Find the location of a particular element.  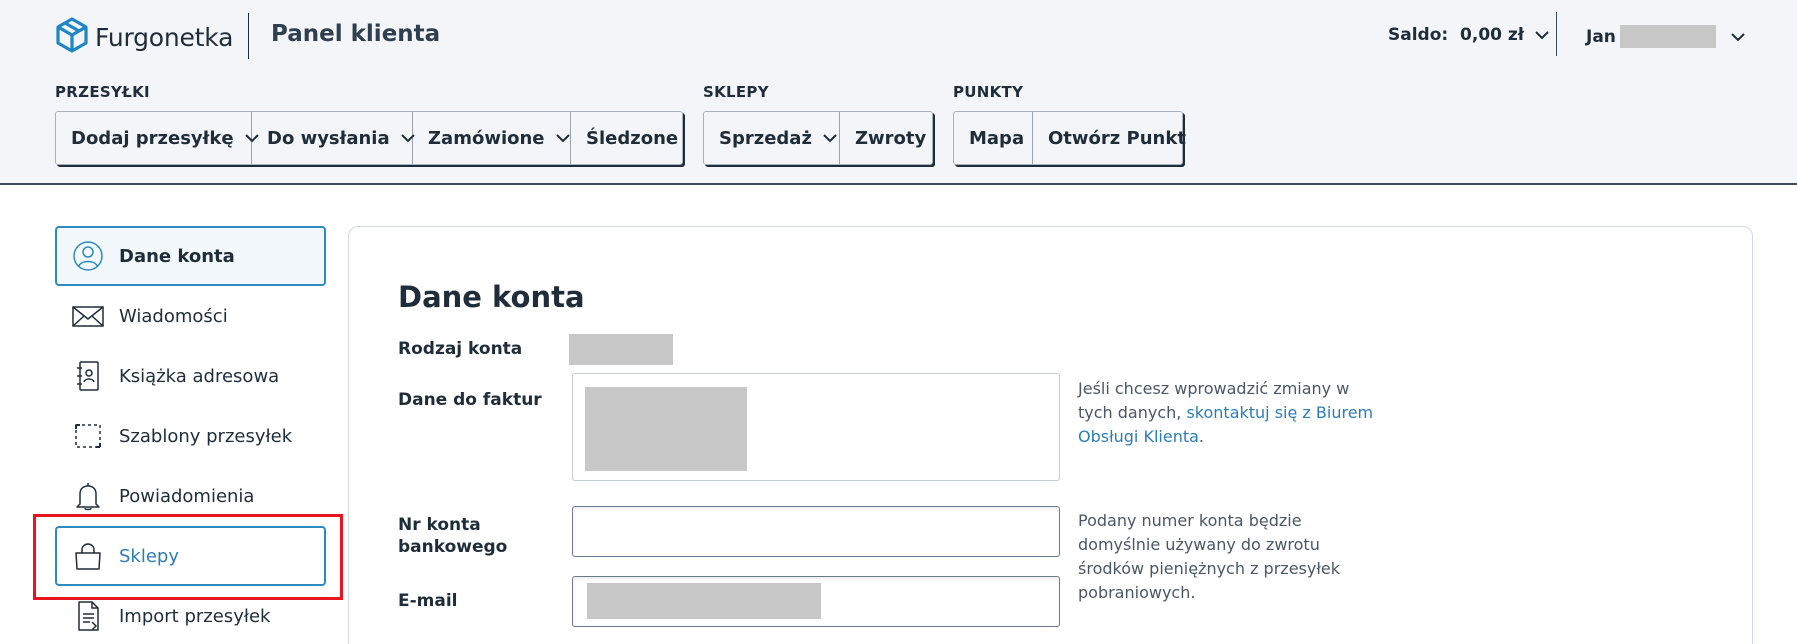

sidebar-item-ksiazka-adresowa: Książka adresowa is located at coordinates (190, 376).